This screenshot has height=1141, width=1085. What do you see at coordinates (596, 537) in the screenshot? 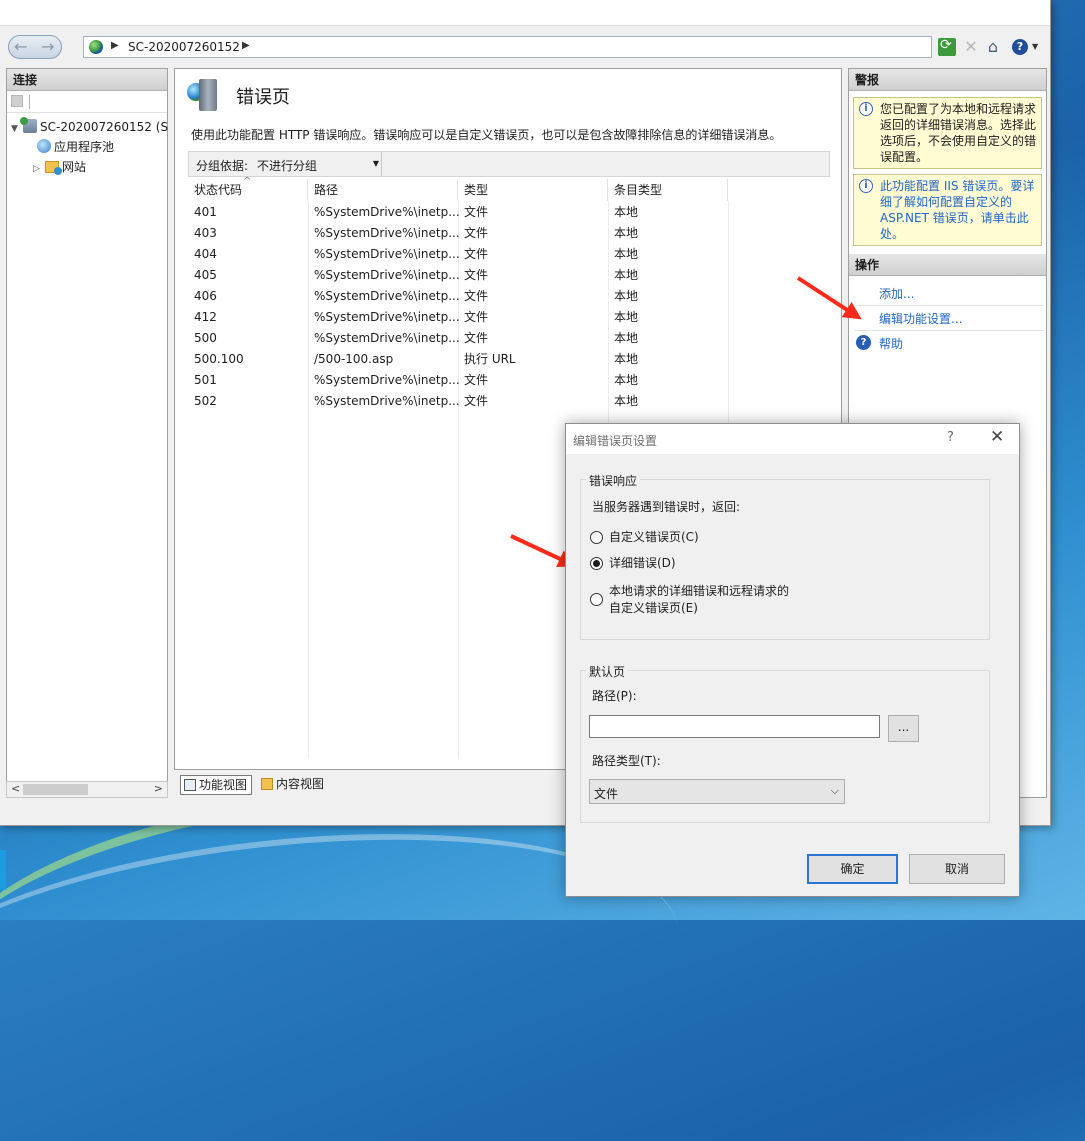
I see `radio-custom-error-pages` at bounding box center [596, 537].